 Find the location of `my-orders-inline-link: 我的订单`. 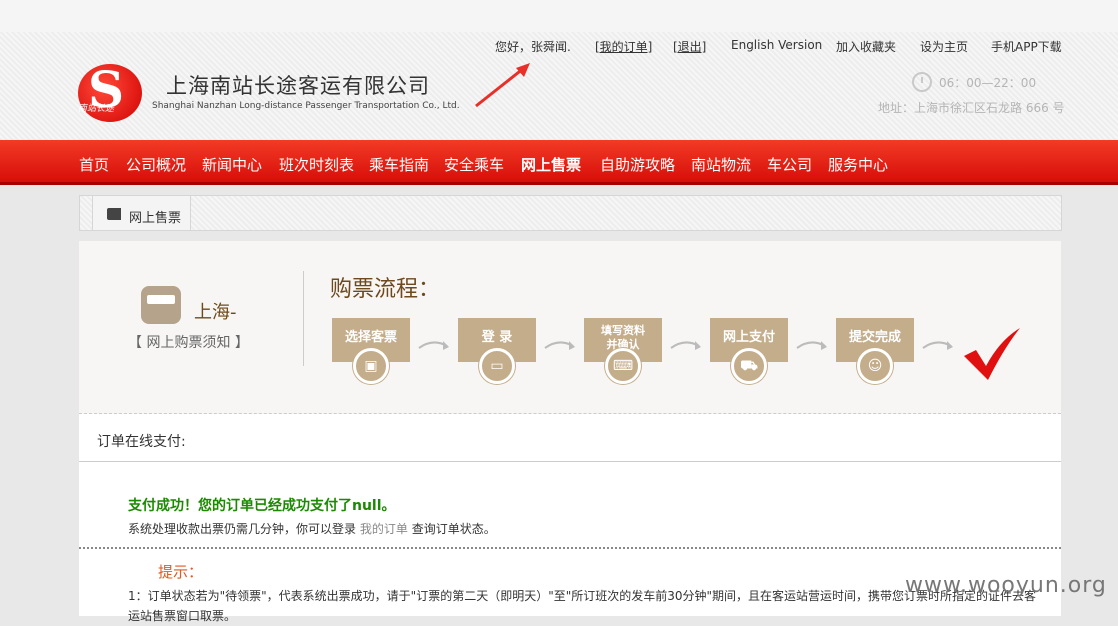

my-orders-inline-link: 我的订单 is located at coordinates (384, 529).